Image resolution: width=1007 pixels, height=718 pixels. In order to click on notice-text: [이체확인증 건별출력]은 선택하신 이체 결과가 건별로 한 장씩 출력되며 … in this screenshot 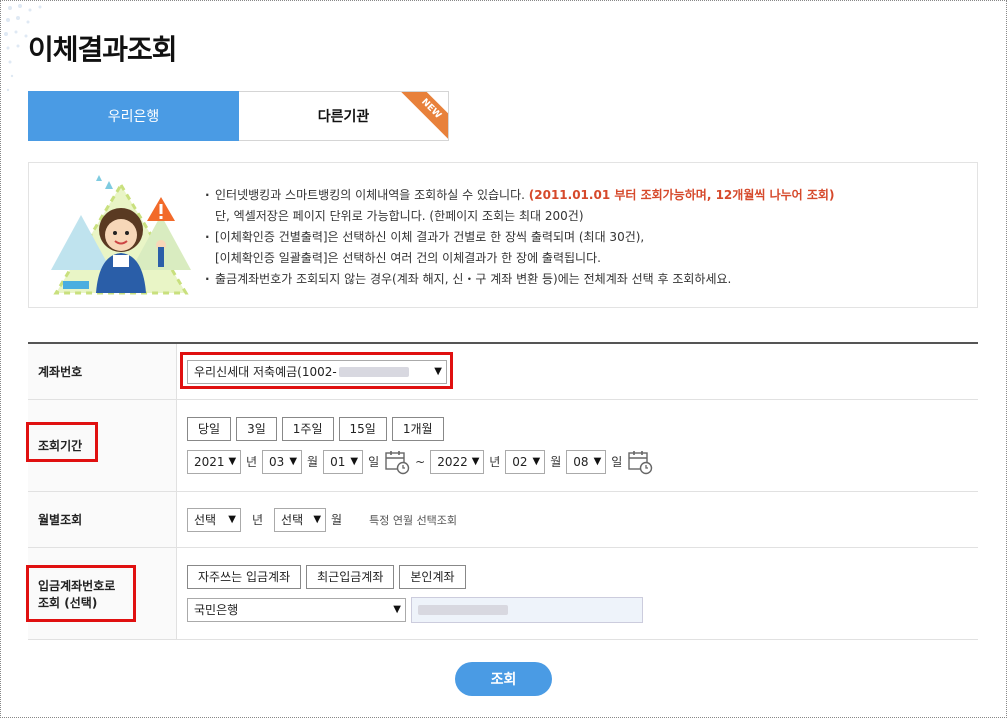, I will do `click(430, 237)`.